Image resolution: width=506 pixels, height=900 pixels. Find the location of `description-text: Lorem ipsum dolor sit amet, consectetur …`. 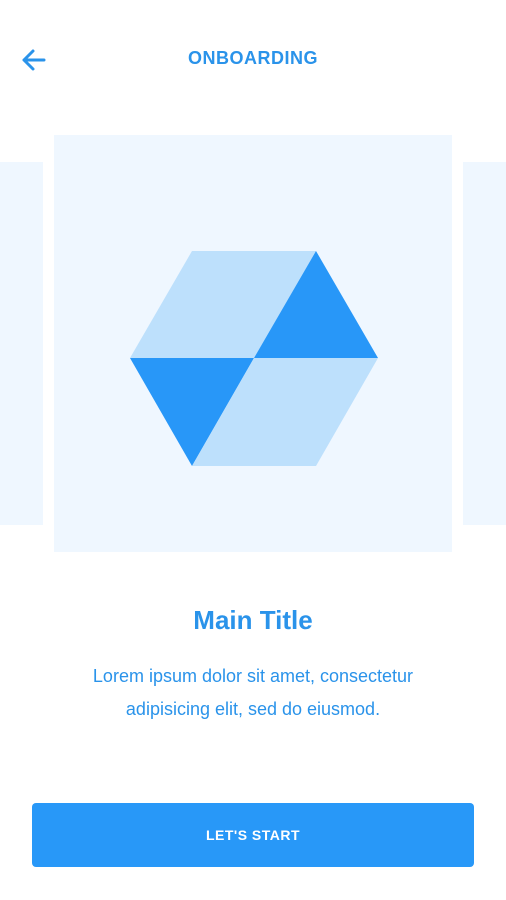

description-text: Lorem ipsum dolor sit amet, consectetur … is located at coordinates (253, 692).